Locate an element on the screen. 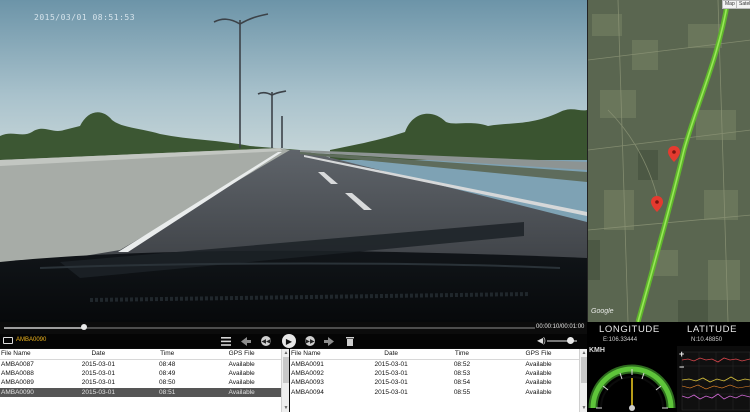  table-row: AMBA0091 2015-03-01 08:52 Available is located at coordinates (434, 364).